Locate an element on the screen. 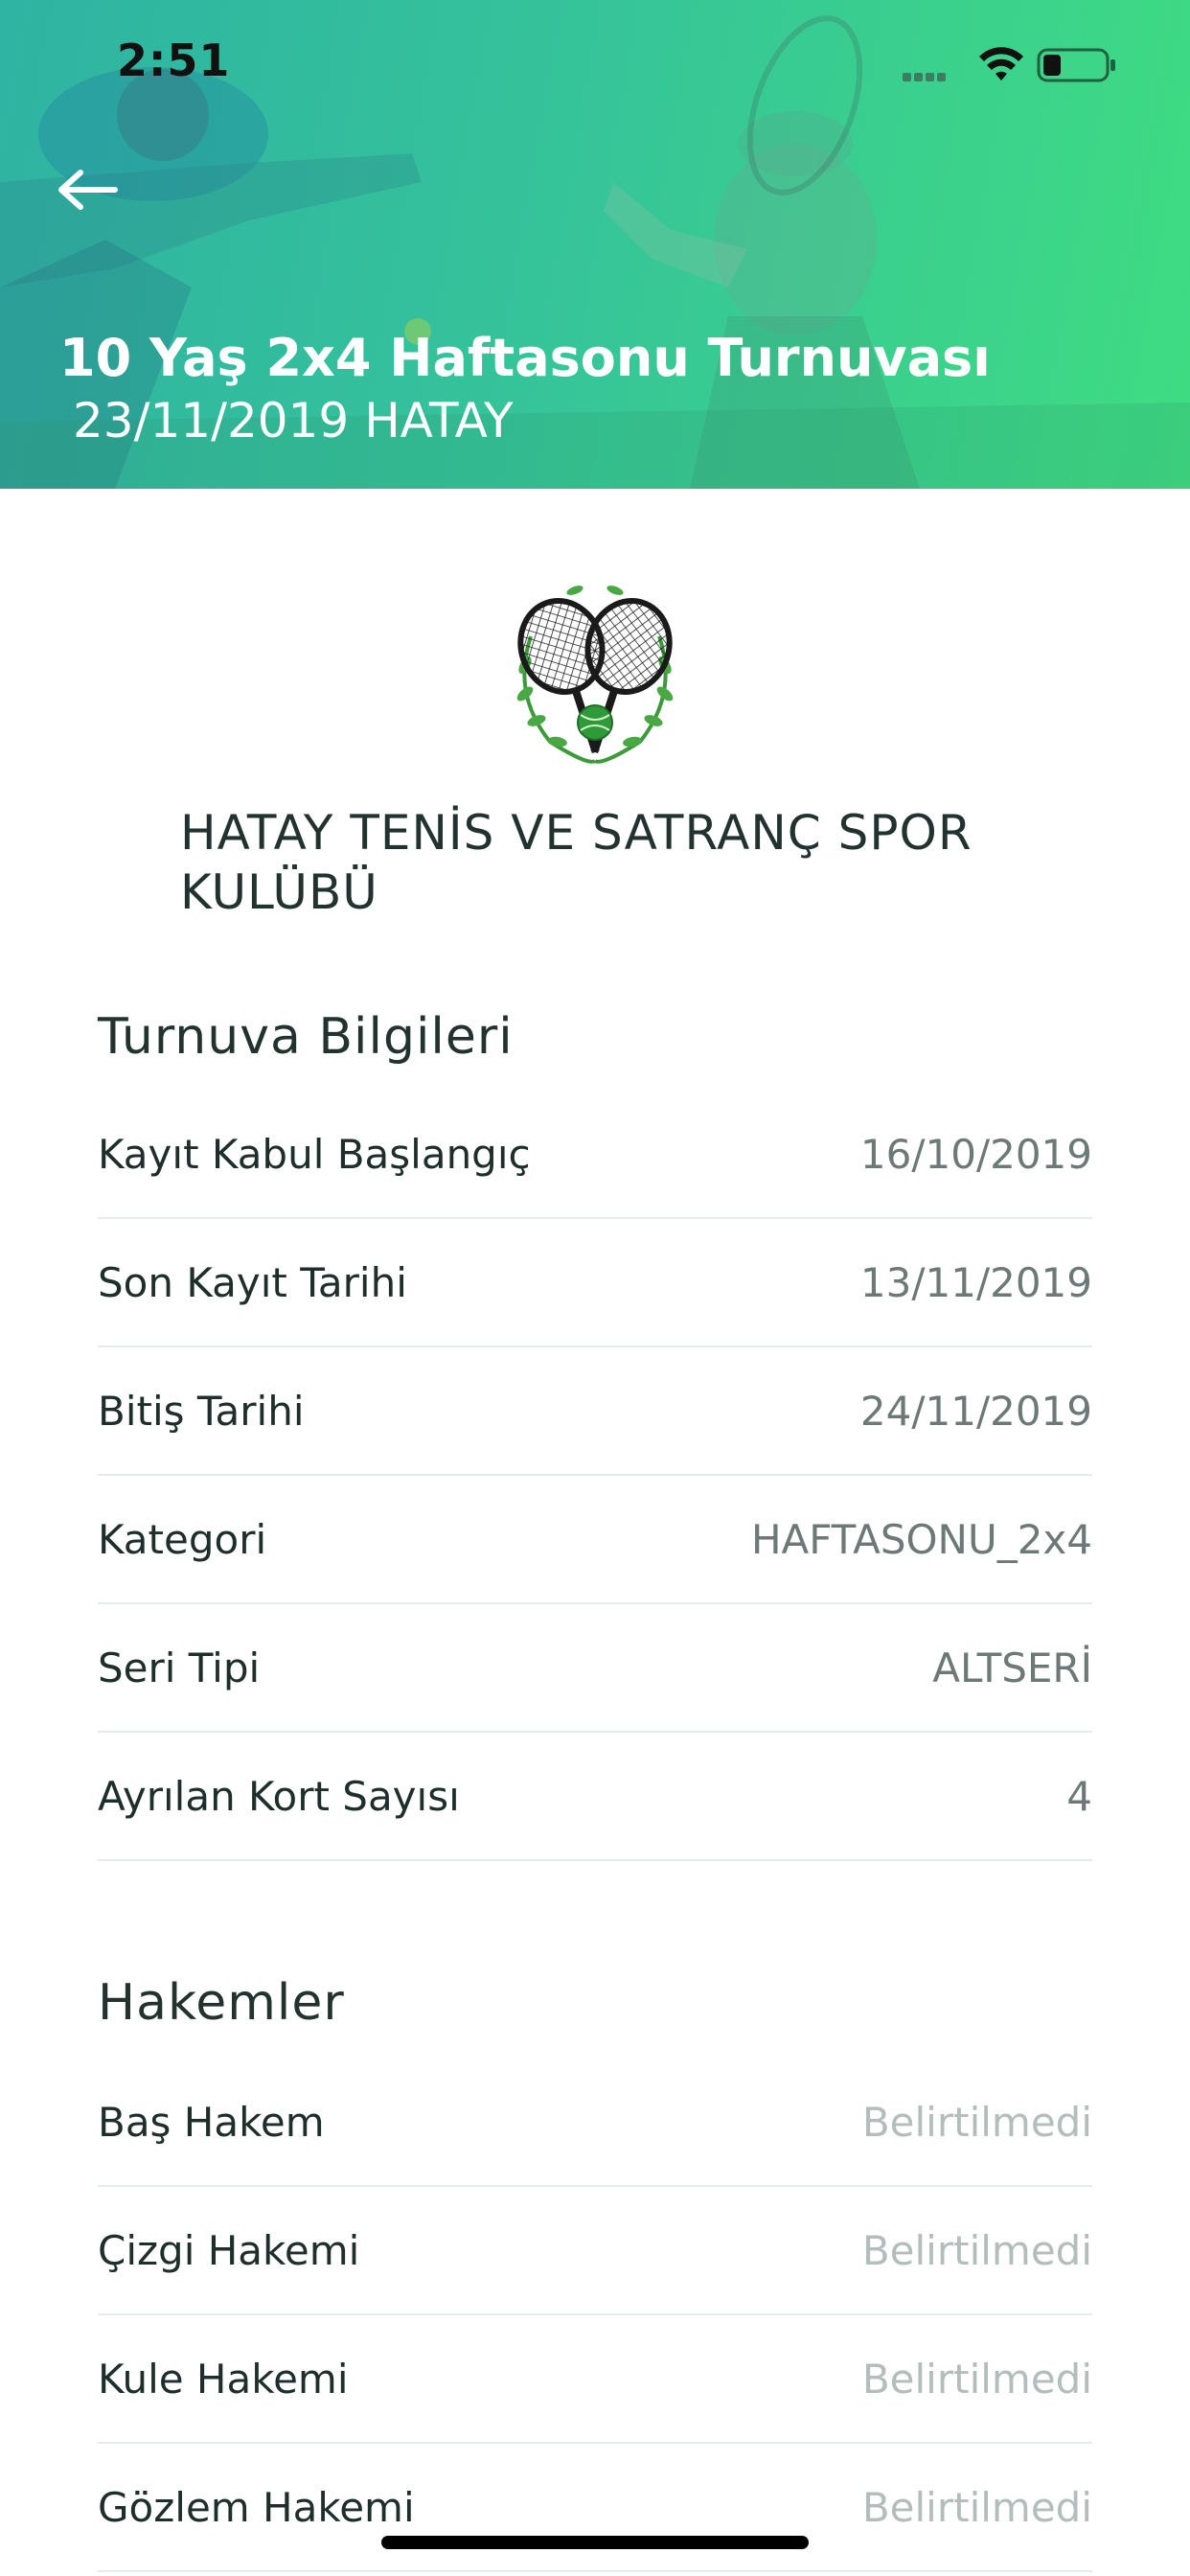 This screenshot has height=2576, width=1190. referee-row-head: Baş Hakem Belirtilmedi is located at coordinates (595, 2122).